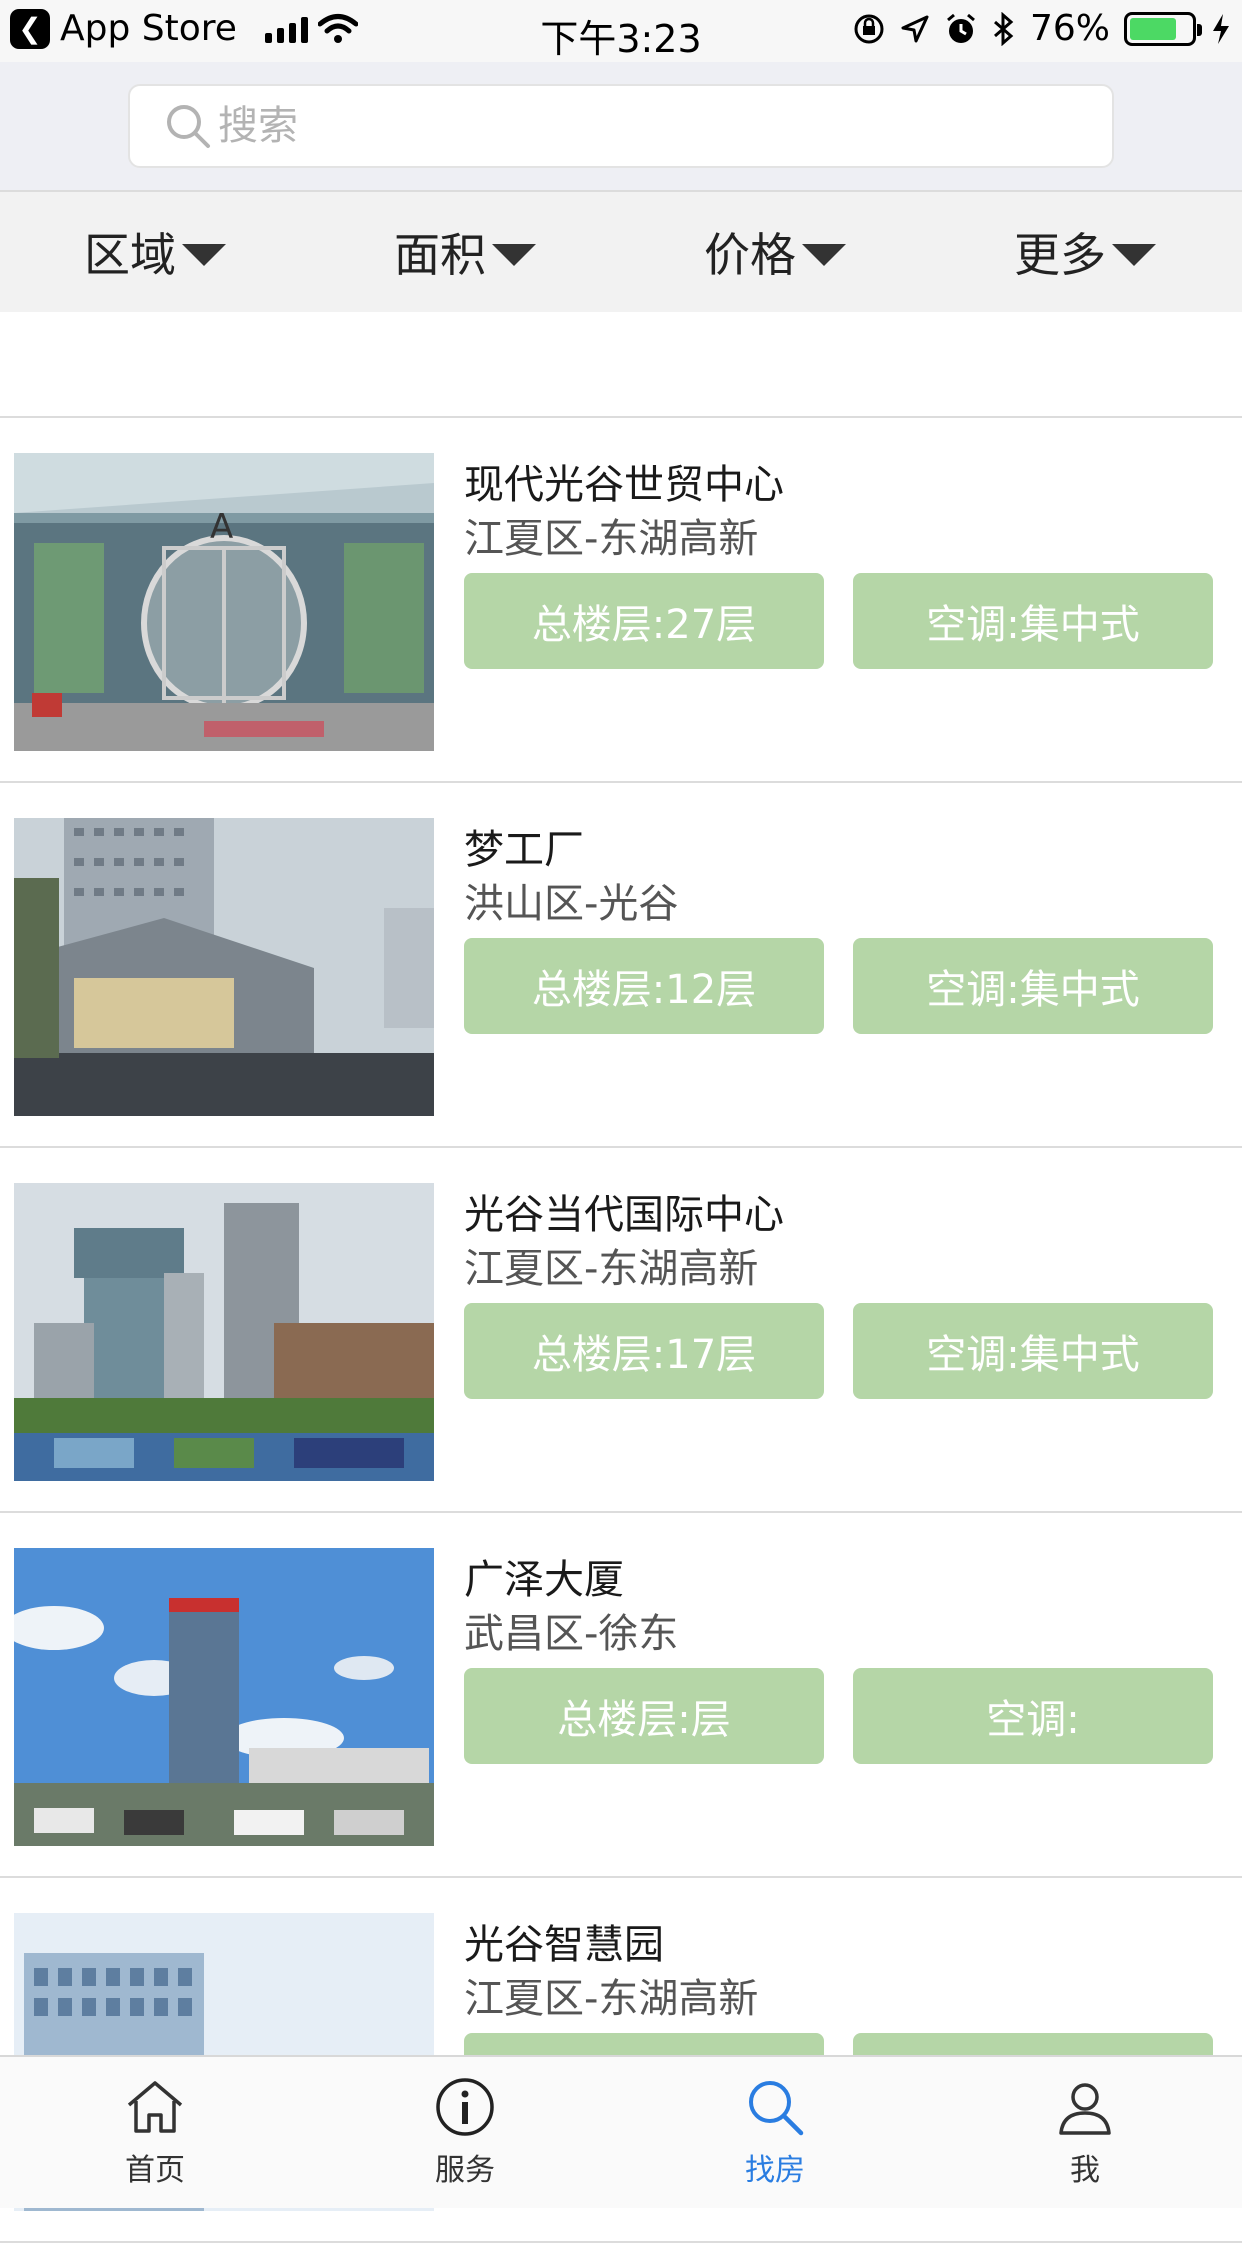 This screenshot has height=2243, width=1242. Describe the element at coordinates (1003, 28) in the screenshot. I see `bluetooth-icon` at that location.